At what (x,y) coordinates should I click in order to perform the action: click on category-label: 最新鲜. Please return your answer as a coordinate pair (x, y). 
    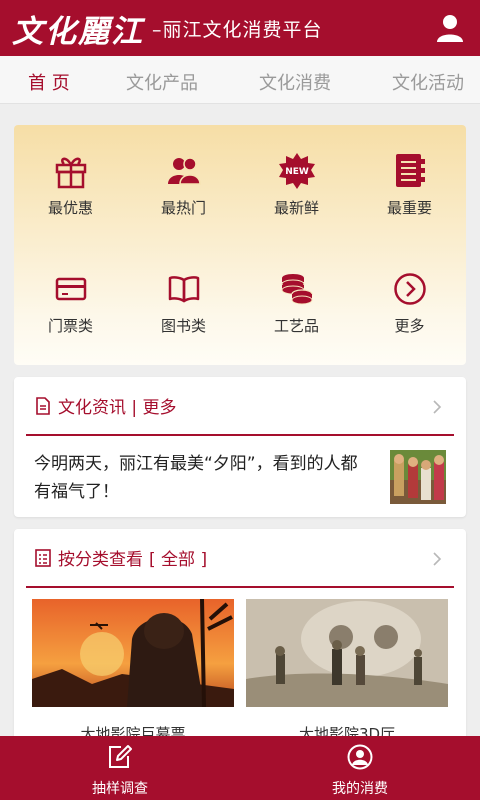
    Looking at the image, I should click on (296, 208).